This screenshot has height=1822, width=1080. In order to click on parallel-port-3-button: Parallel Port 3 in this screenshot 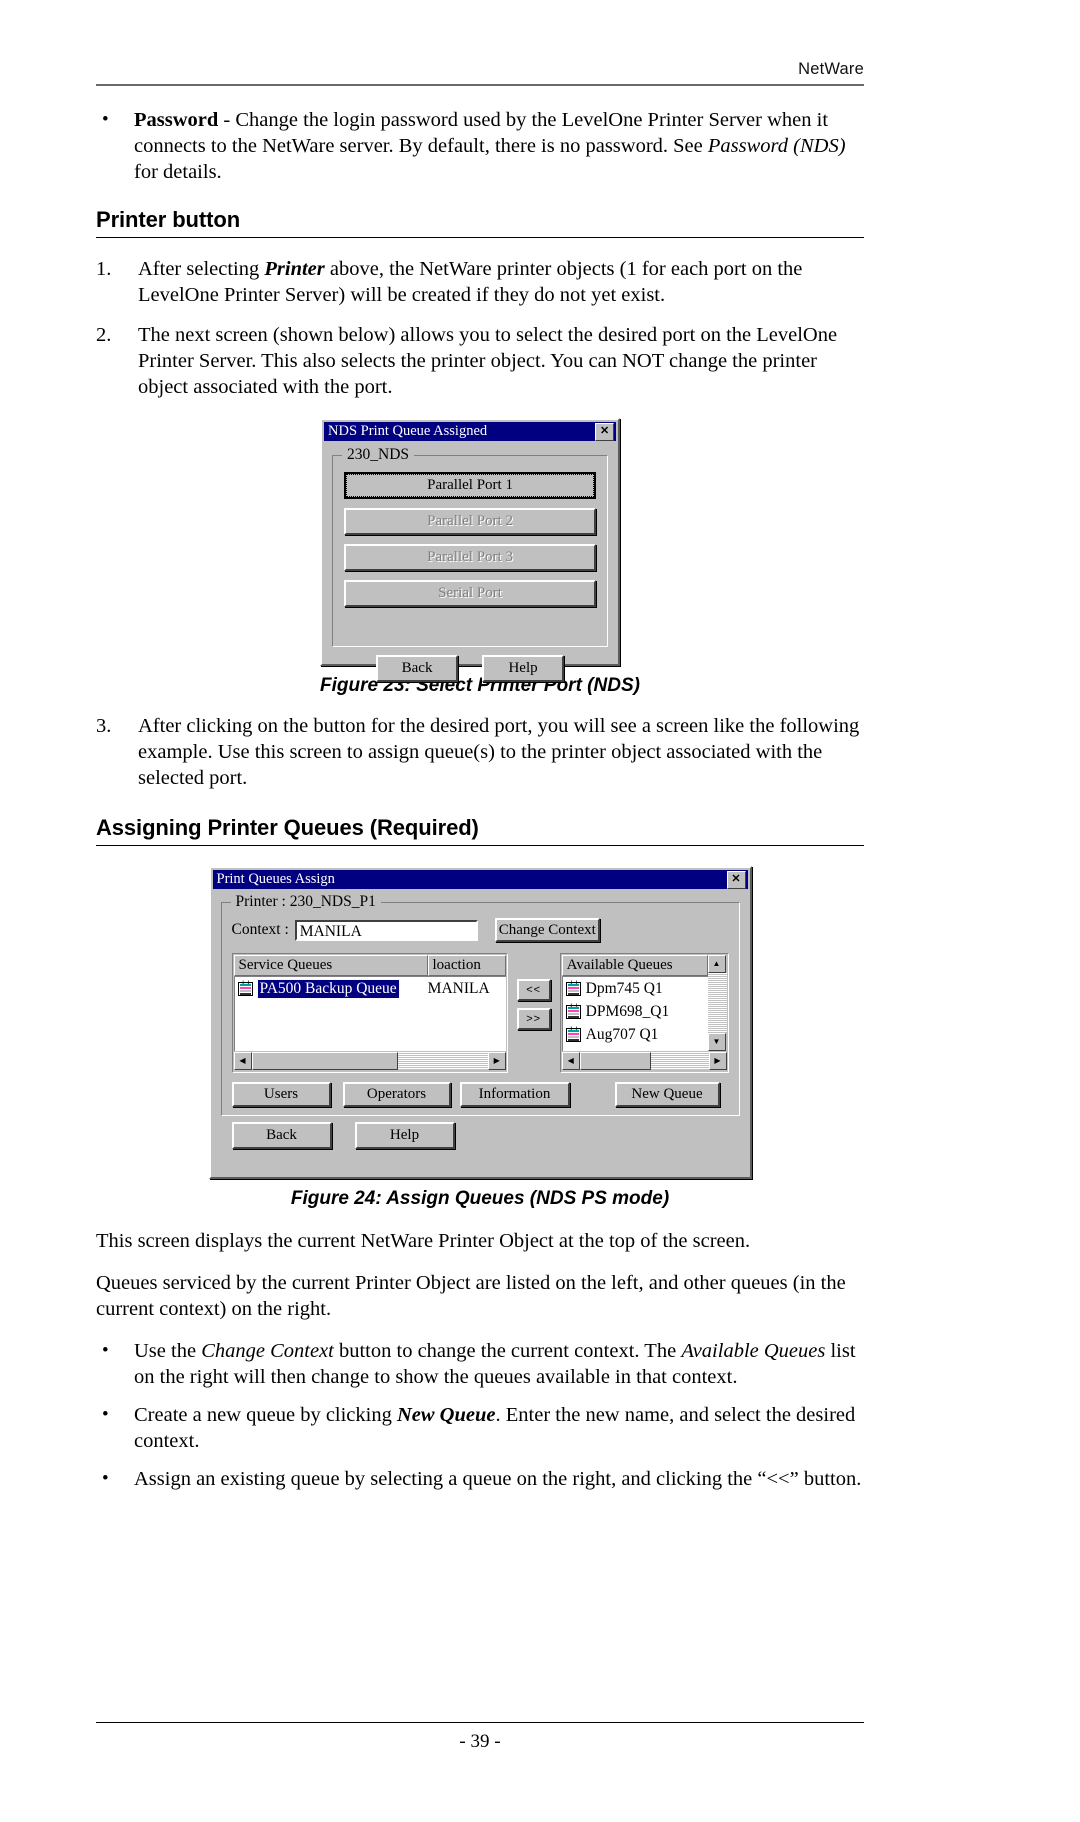, I will do `click(470, 557)`.